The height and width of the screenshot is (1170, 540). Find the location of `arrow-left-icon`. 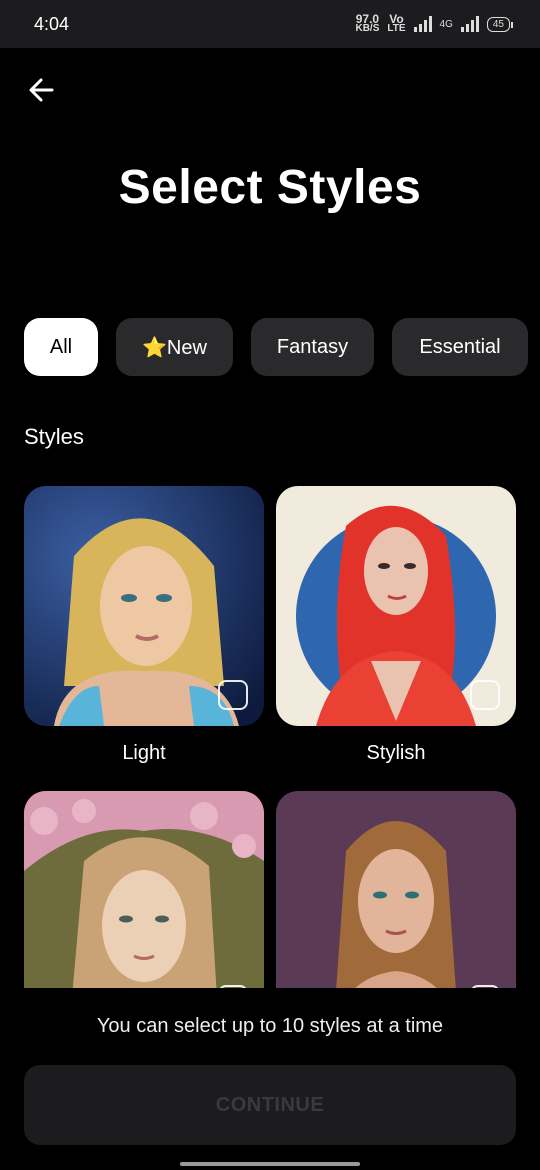

arrow-left-icon is located at coordinates (41, 90).